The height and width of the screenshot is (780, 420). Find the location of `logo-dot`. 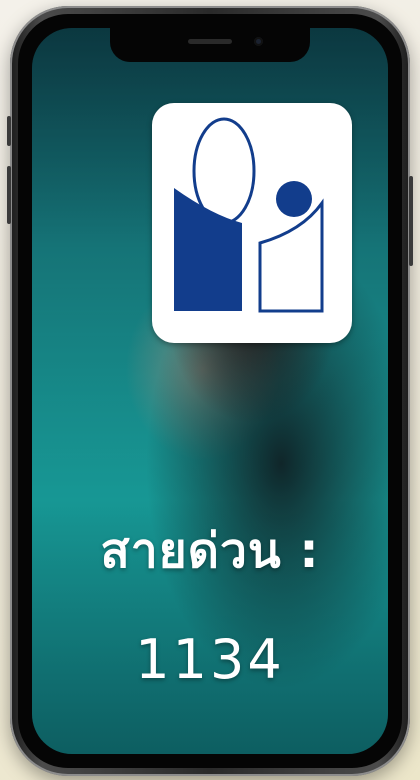

logo-dot is located at coordinates (294, 199).